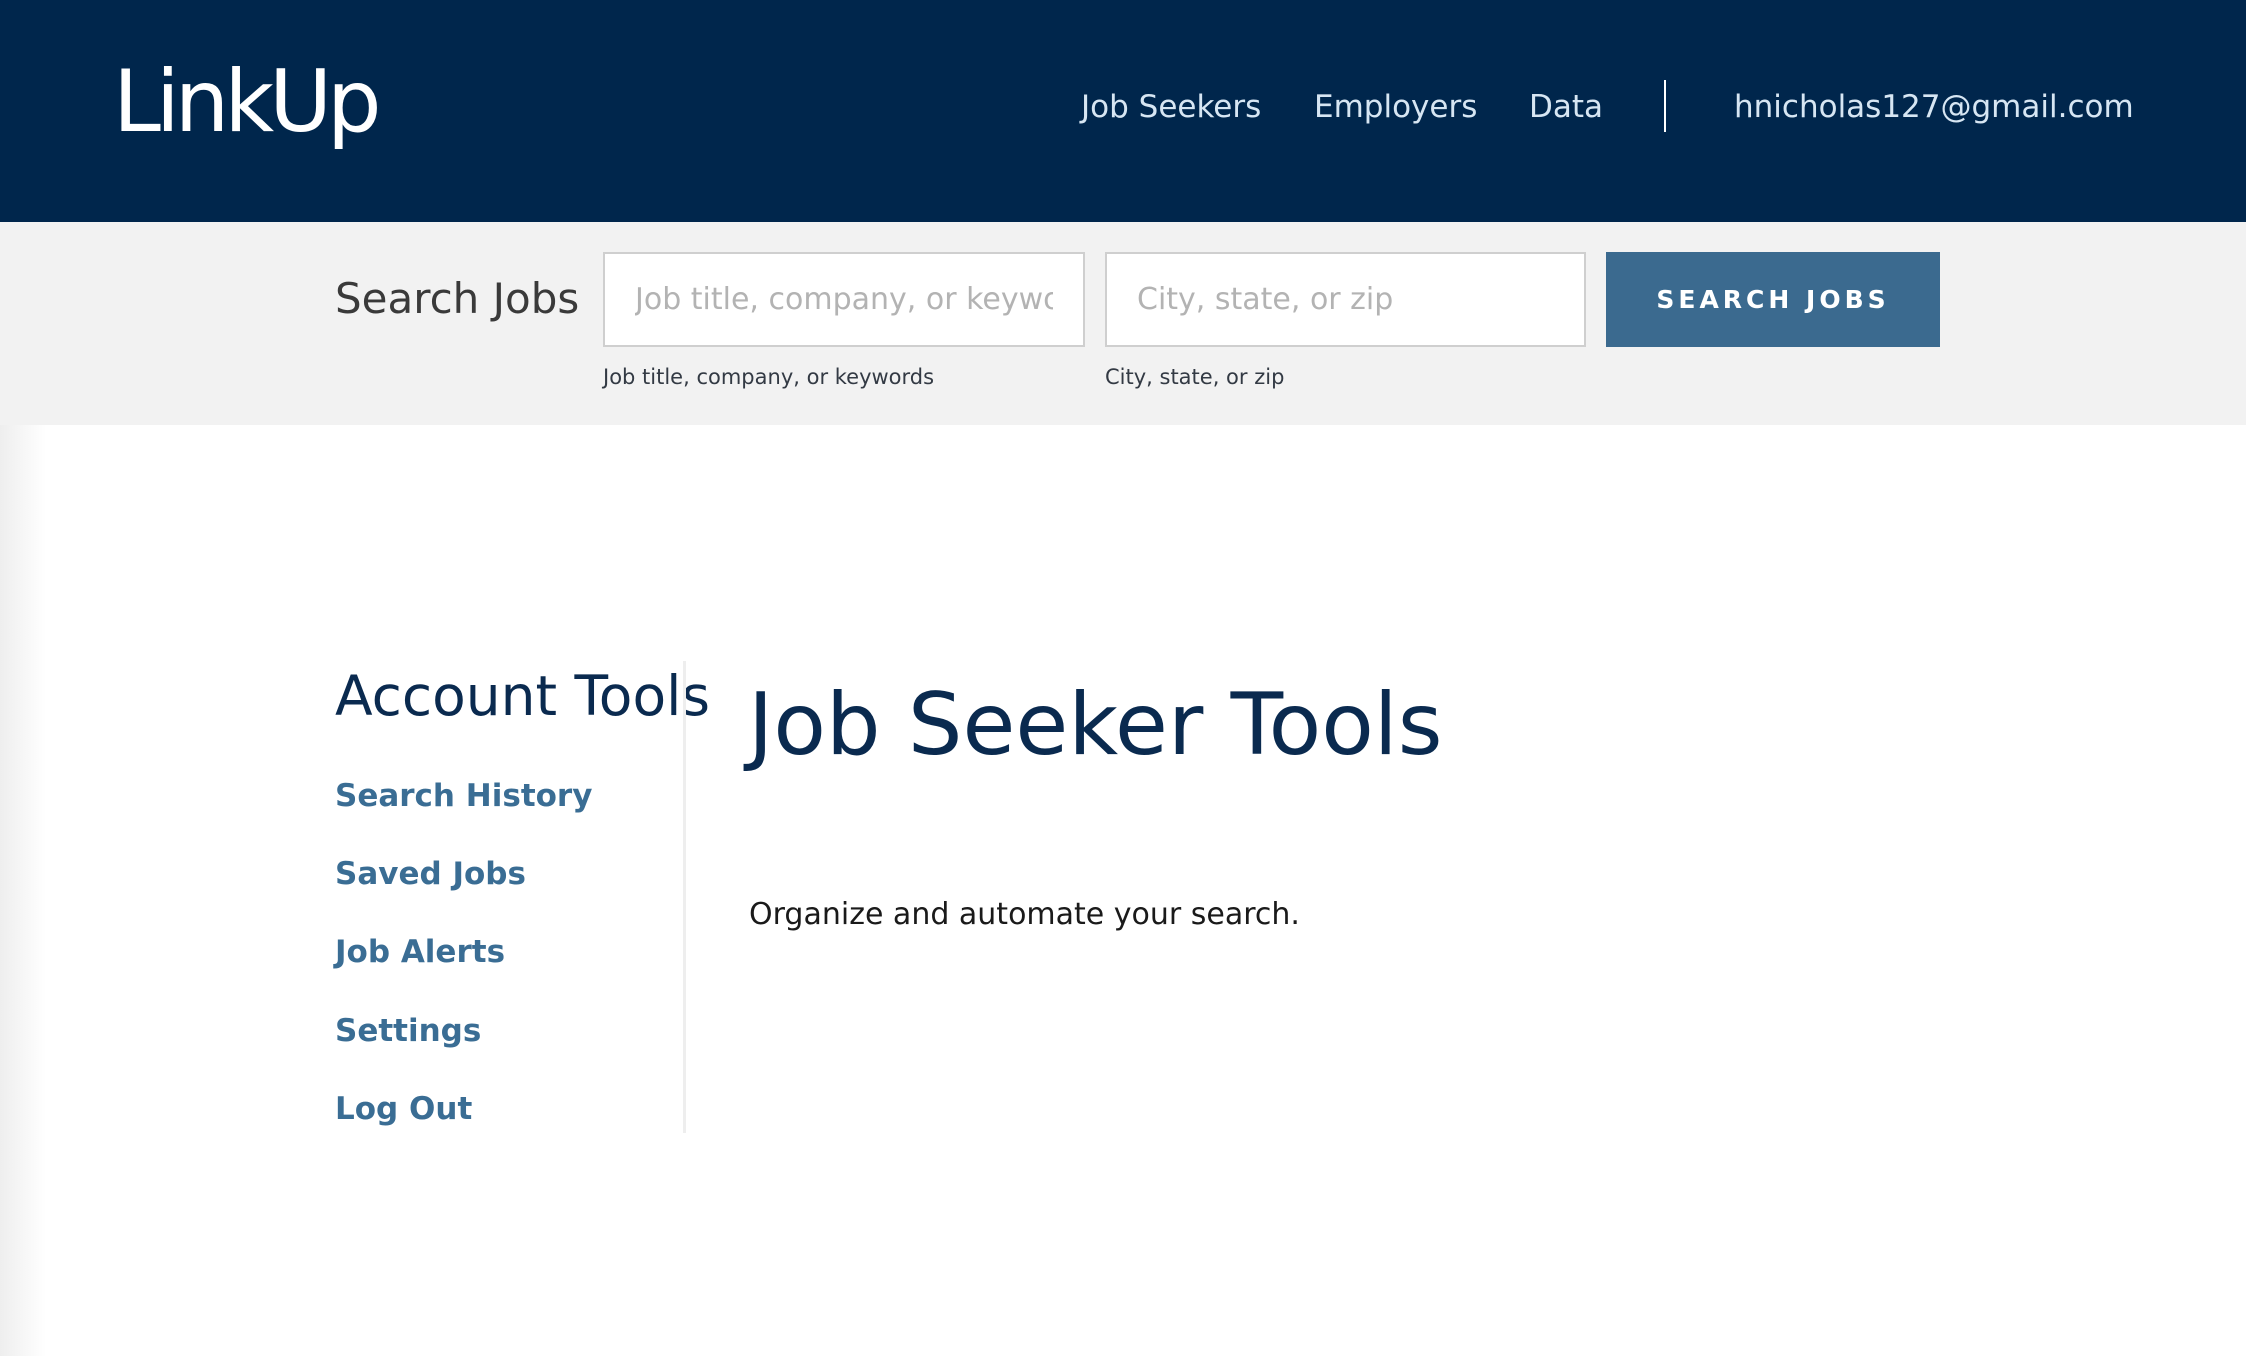 The image size is (2246, 1356). I want to click on keyword-search-input, so click(844, 299).